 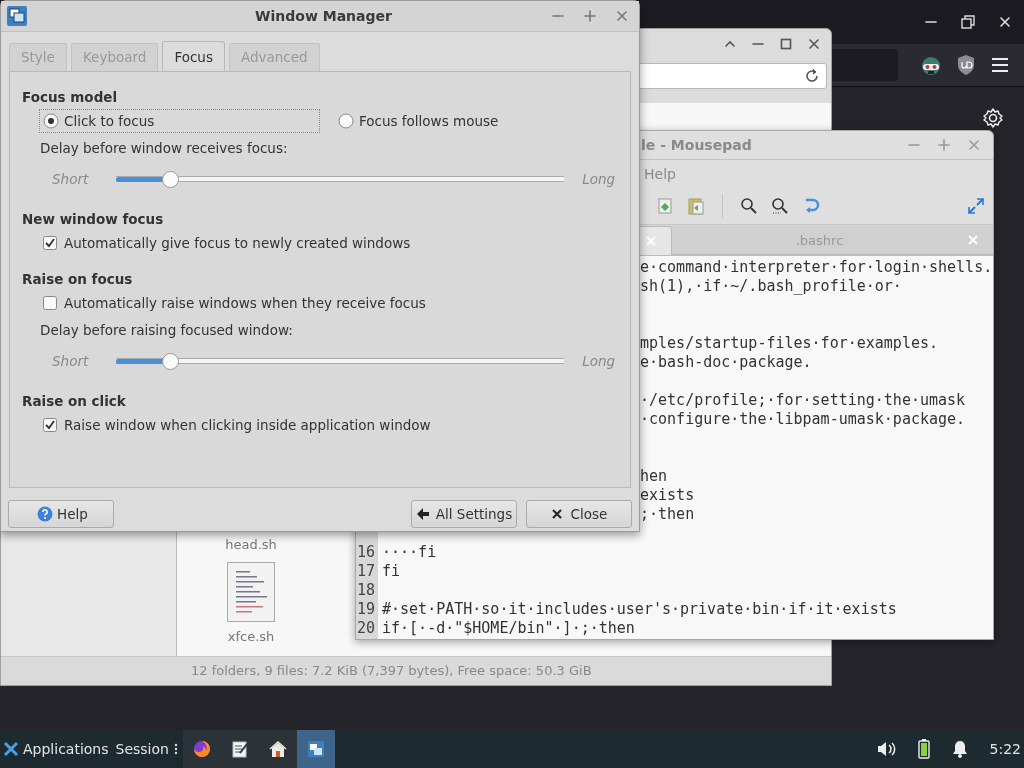 What do you see at coordinates (251, 544) in the screenshot?
I see `file-name: head.sh` at bounding box center [251, 544].